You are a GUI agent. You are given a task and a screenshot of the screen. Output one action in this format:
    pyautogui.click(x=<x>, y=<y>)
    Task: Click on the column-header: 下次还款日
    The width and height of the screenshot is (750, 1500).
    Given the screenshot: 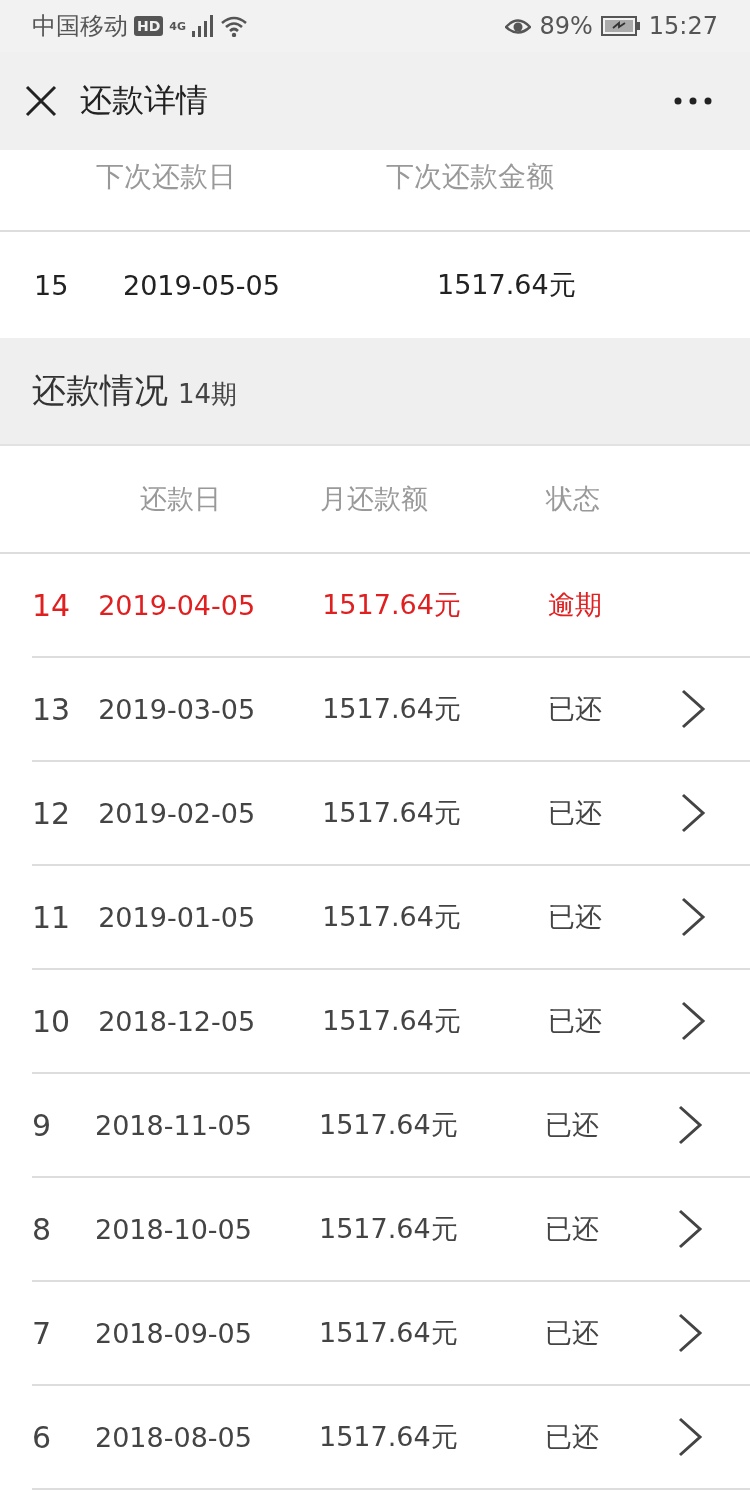 What is the action you would take?
    pyautogui.click(x=166, y=177)
    